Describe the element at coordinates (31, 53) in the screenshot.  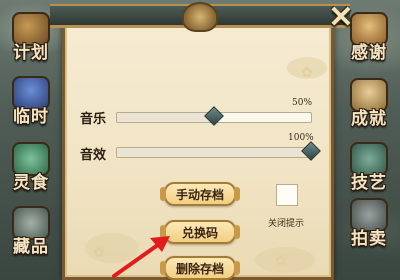
I see `side-button-label: 计划` at that location.